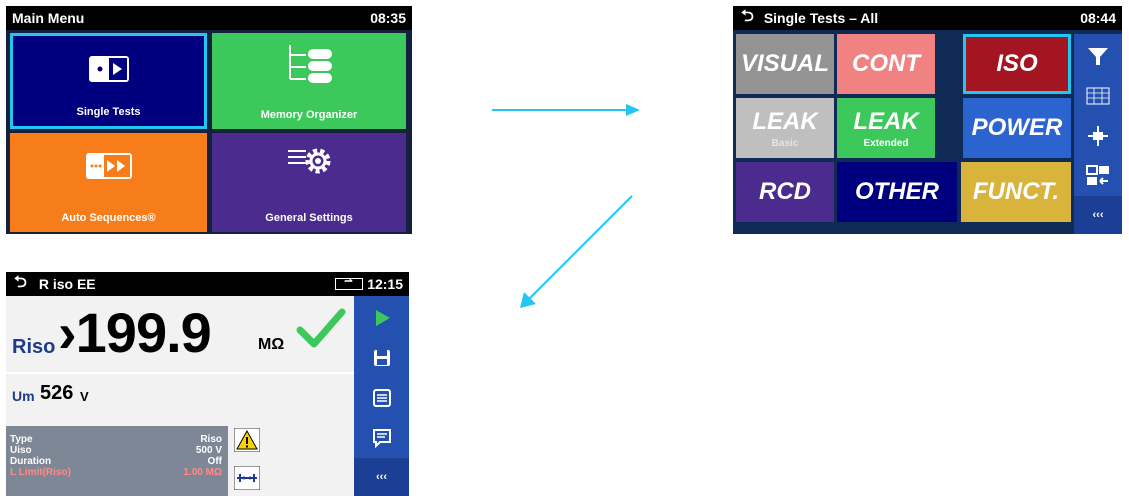 The image size is (1129, 496). Describe the element at coordinates (310, 64) in the screenshot. I see `memory-organizer-icon` at that location.